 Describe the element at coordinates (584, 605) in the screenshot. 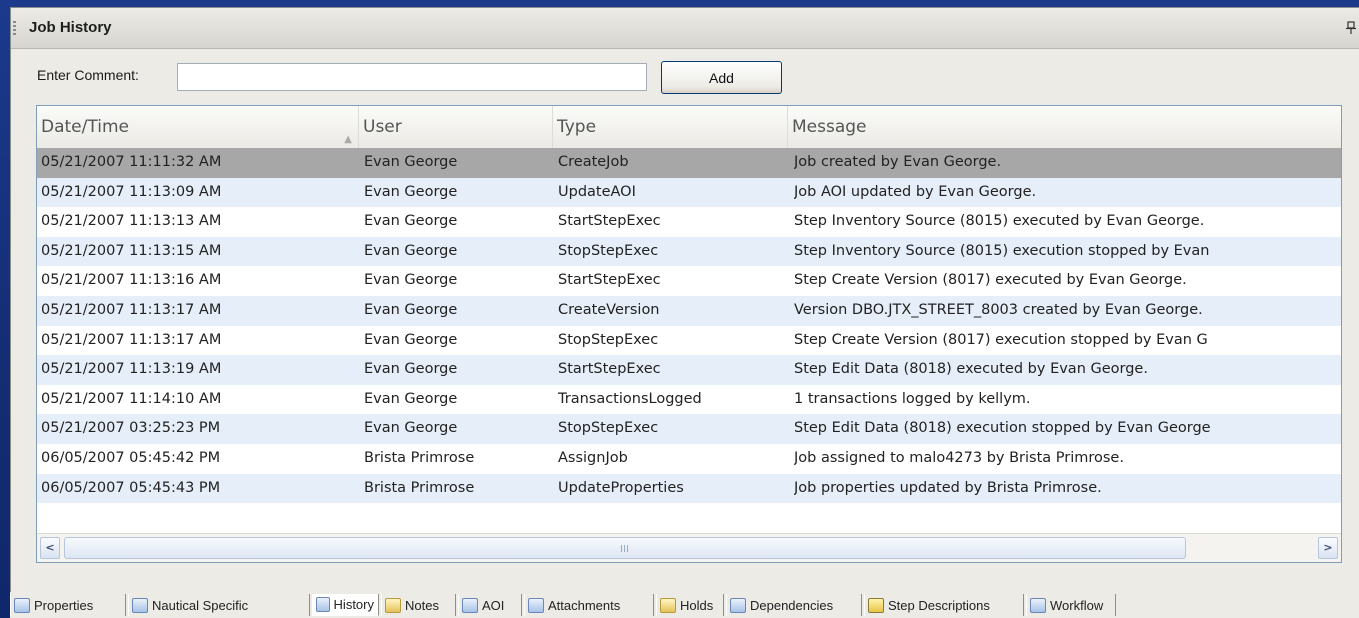

I see `tab-label: Attachments` at that location.